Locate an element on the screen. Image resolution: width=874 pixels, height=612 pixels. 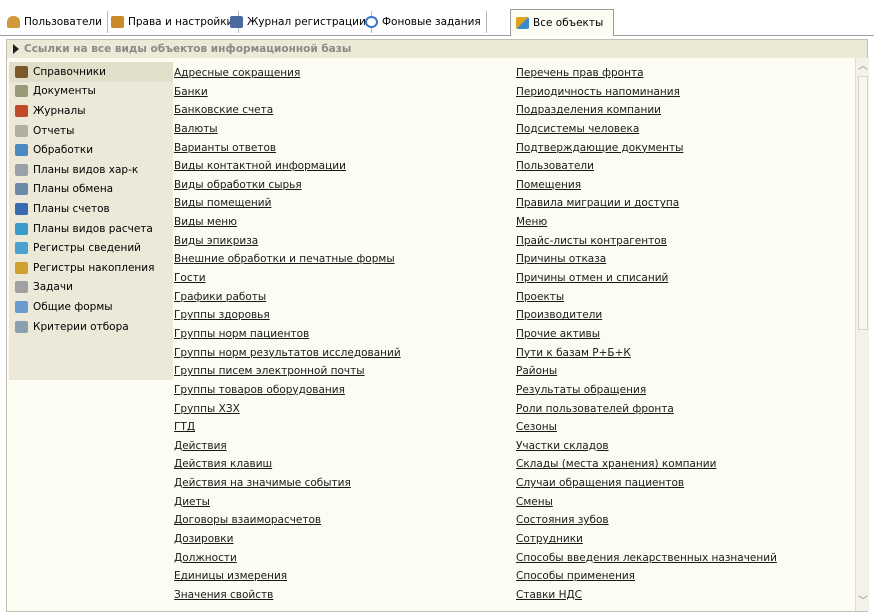
object-link: Ставки НДС is located at coordinates (646, 595).